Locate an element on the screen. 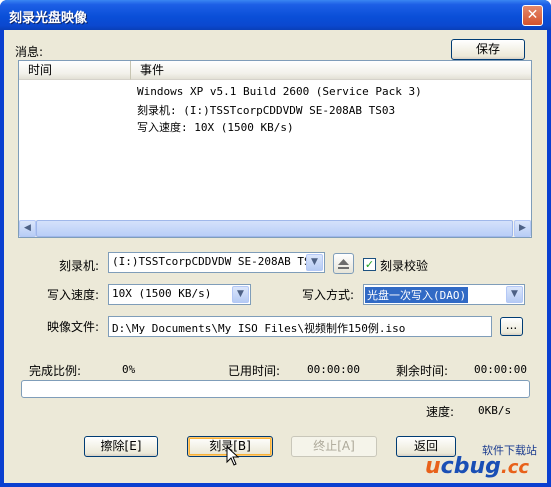 Image resolution: width=551 pixels, height=487 pixels. eject-icon is located at coordinates (343, 264).